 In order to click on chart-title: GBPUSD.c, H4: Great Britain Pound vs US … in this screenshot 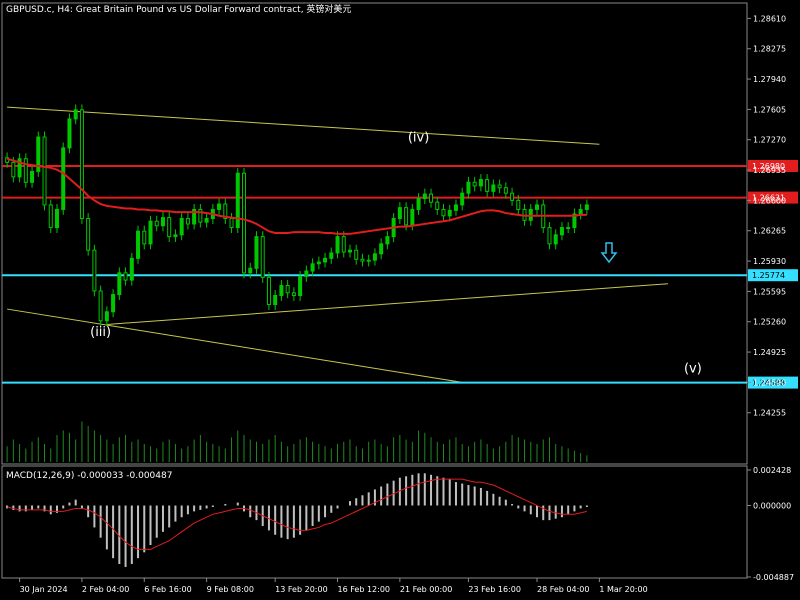, I will do `click(178, 9)`.